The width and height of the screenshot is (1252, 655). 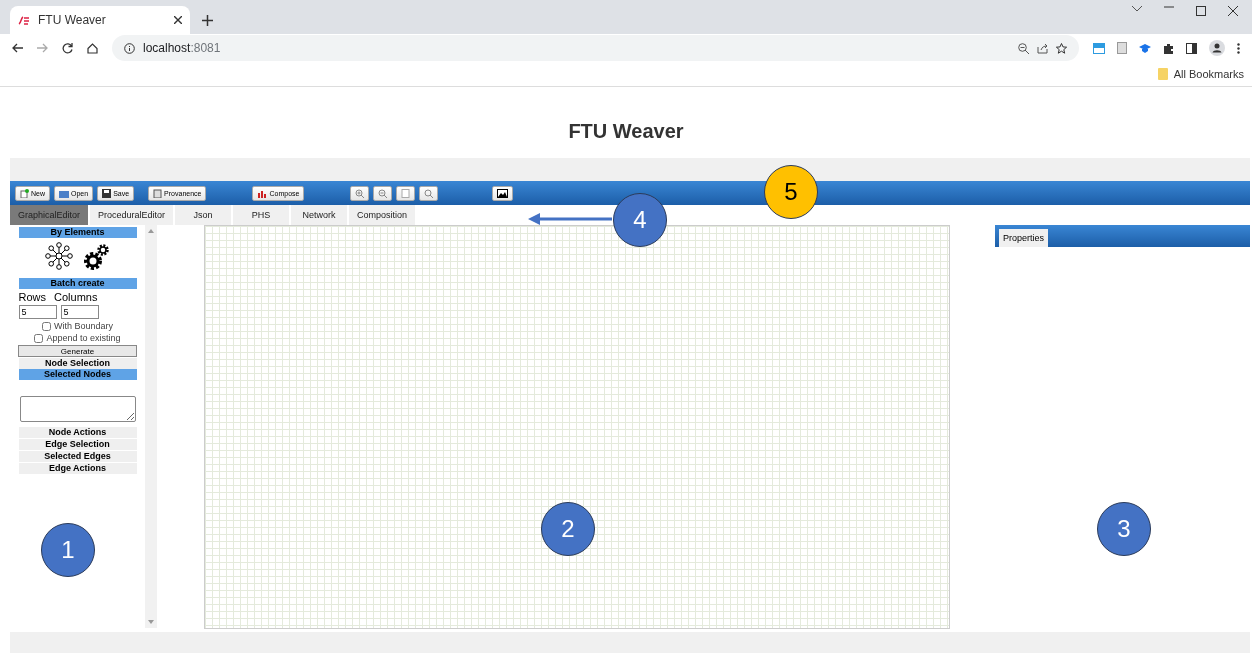 I want to click on section-header: Edge Actions, so click(x=77, y=468).